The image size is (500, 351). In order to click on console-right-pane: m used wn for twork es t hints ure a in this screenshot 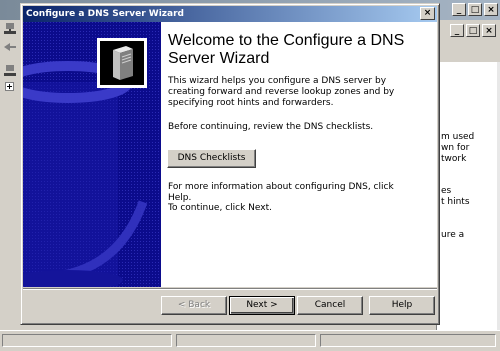, I will do `click(468, 196)`.